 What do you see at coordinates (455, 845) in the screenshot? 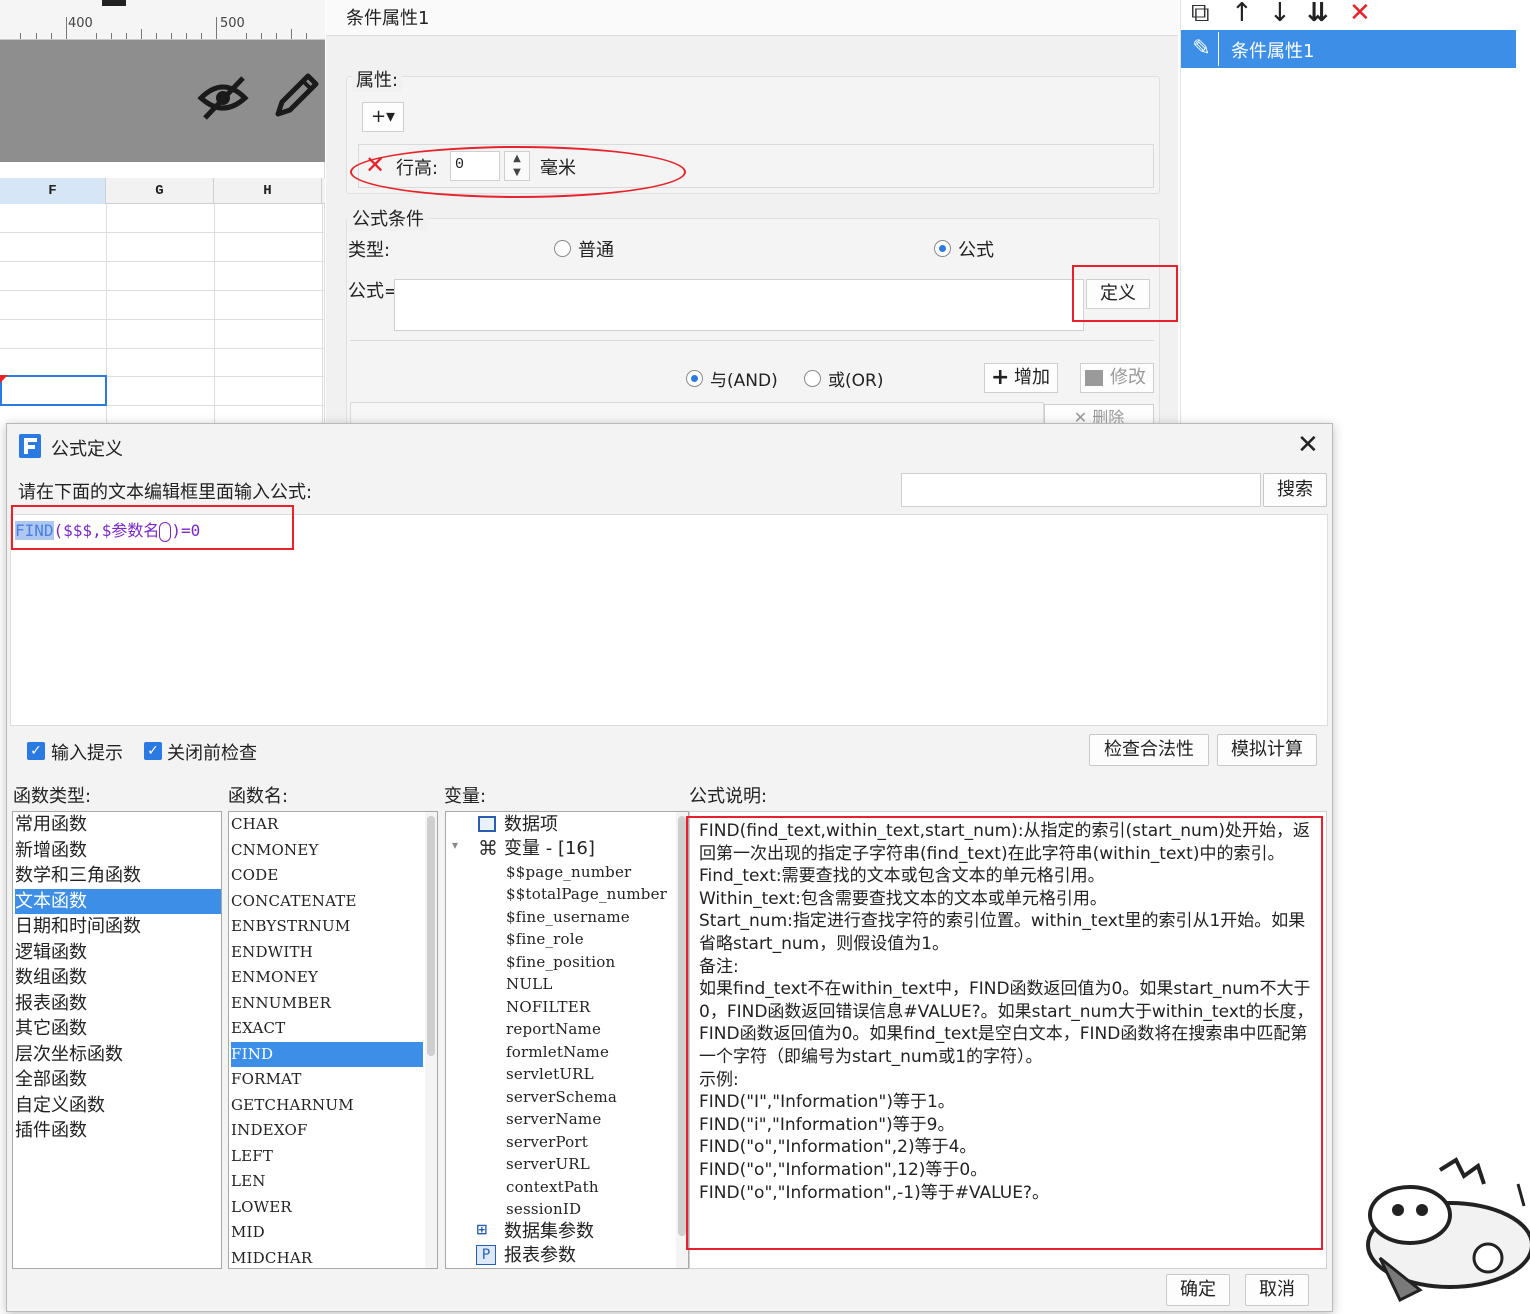
I see `collapse-icon: ▾` at bounding box center [455, 845].